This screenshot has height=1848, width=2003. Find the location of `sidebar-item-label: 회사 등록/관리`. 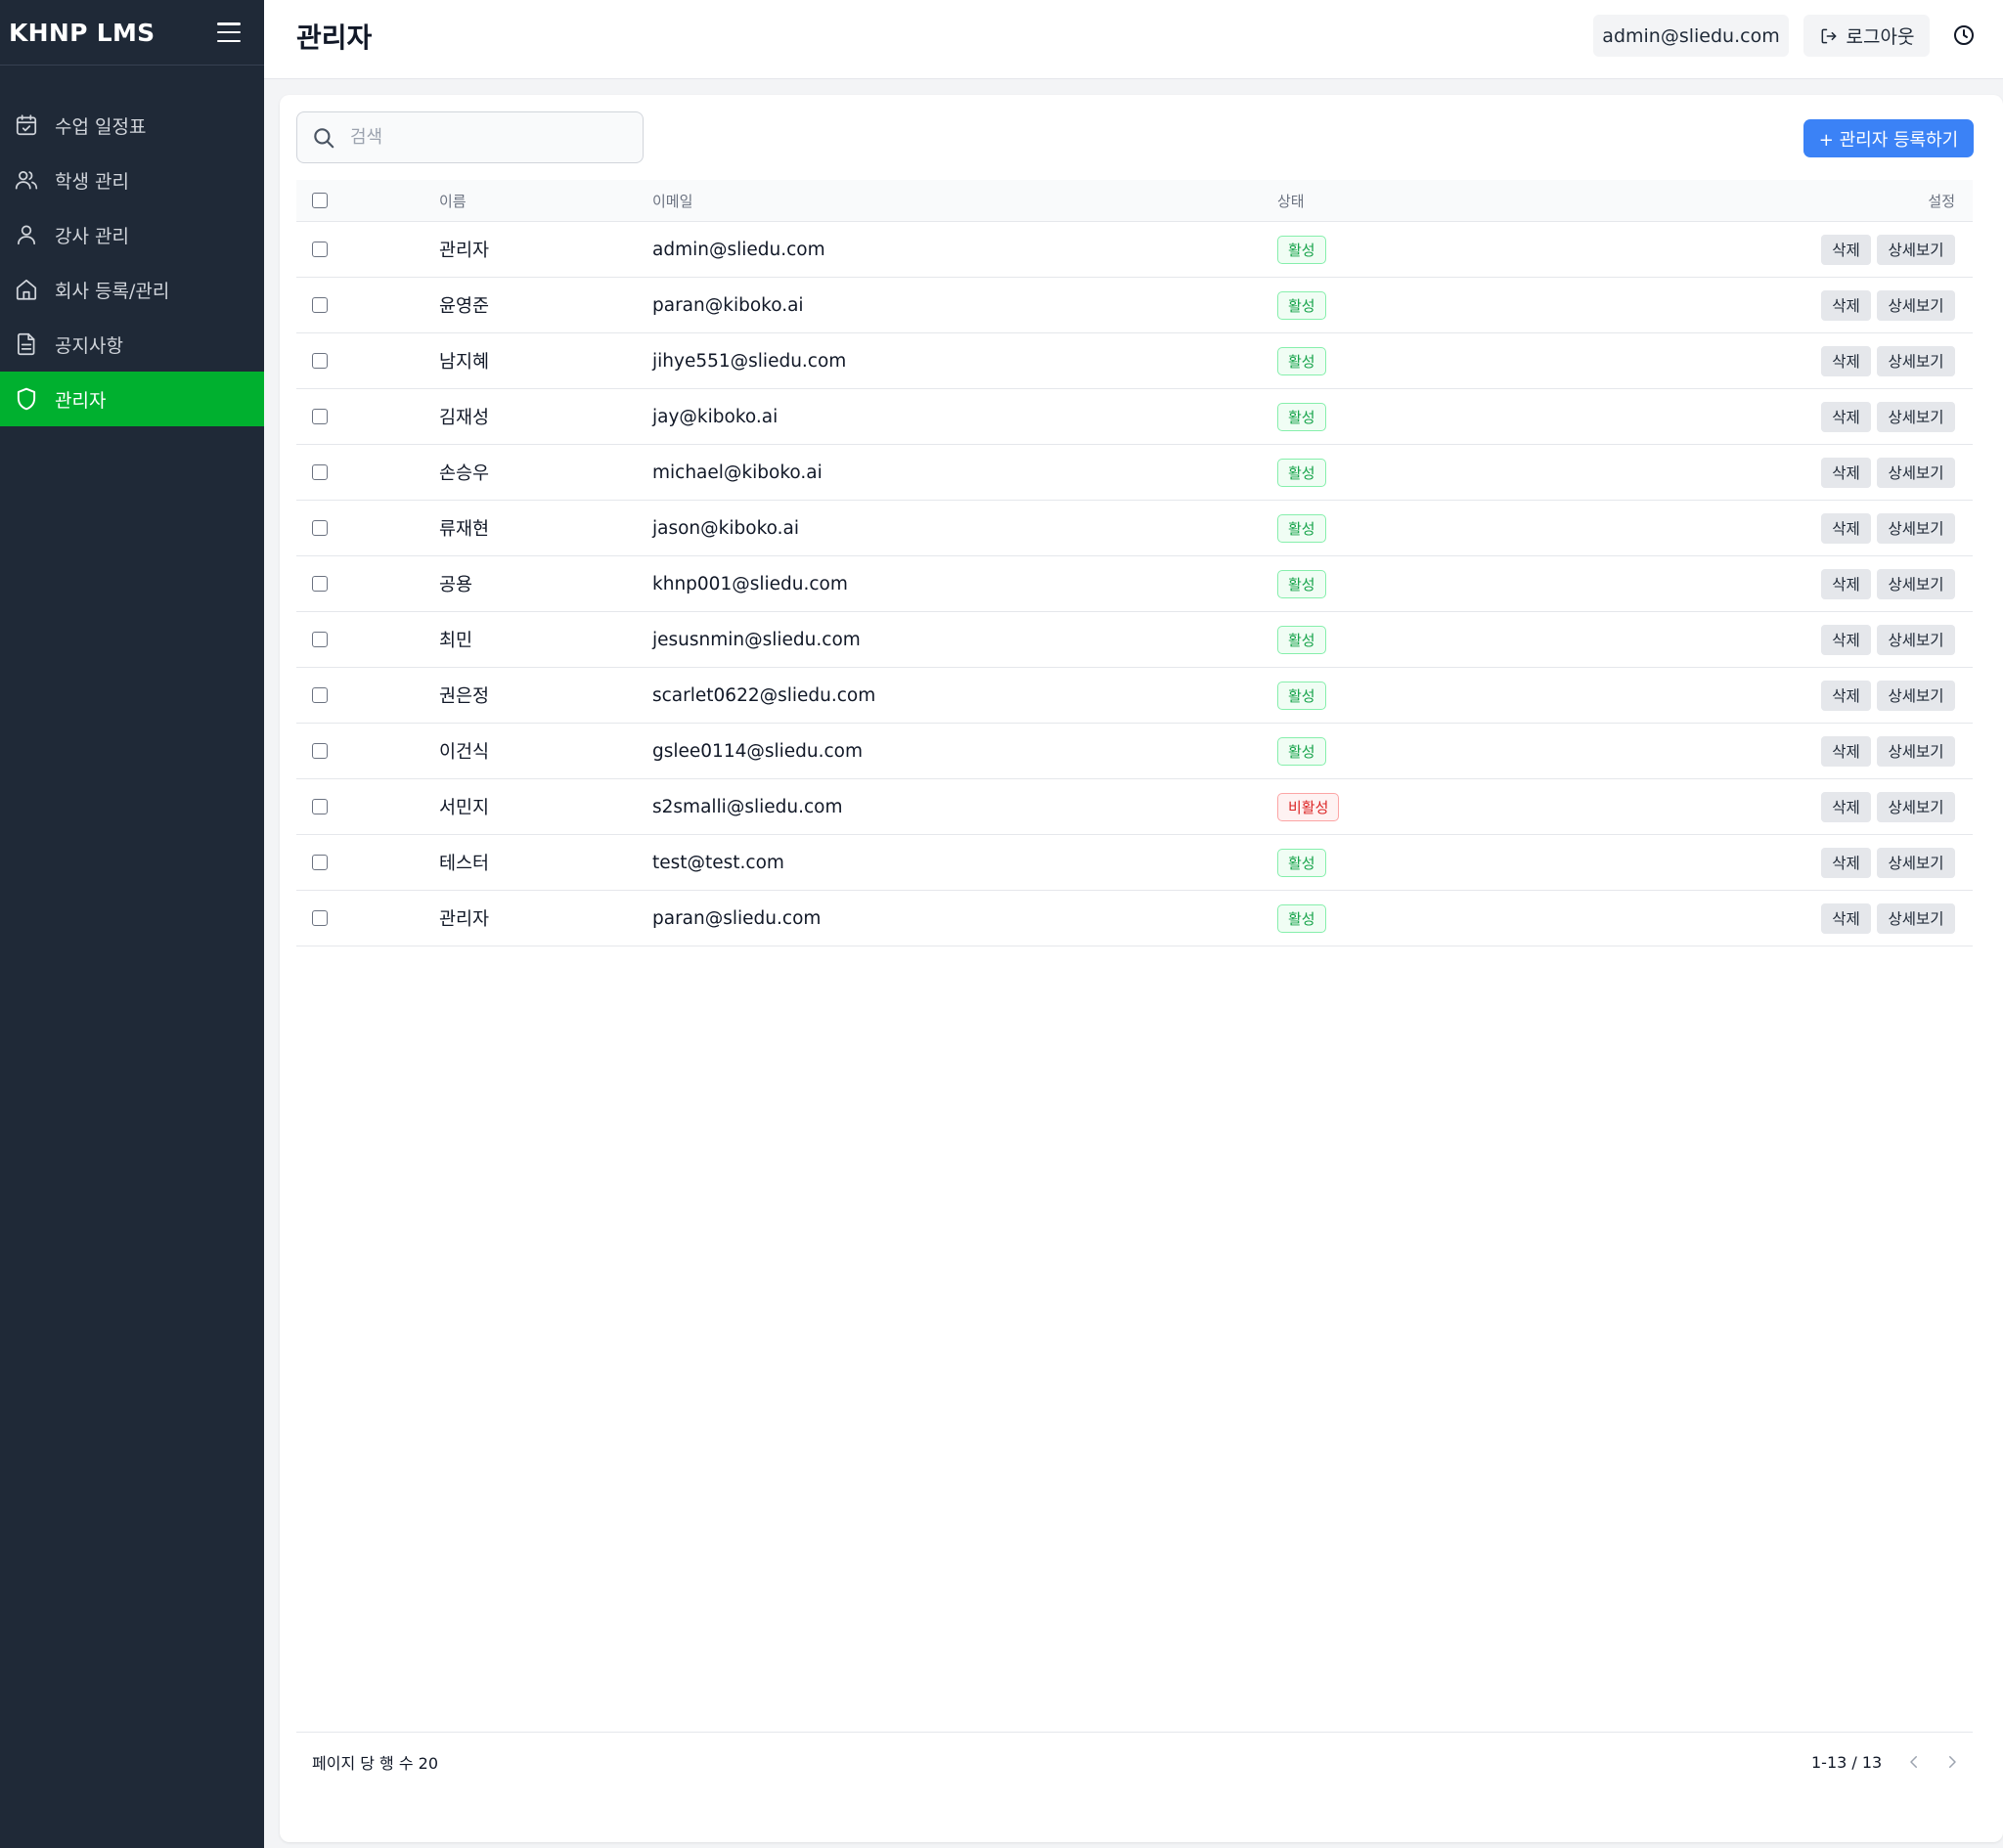

sidebar-item-label: 회사 등록/관리 is located at coordinates (113, 291).